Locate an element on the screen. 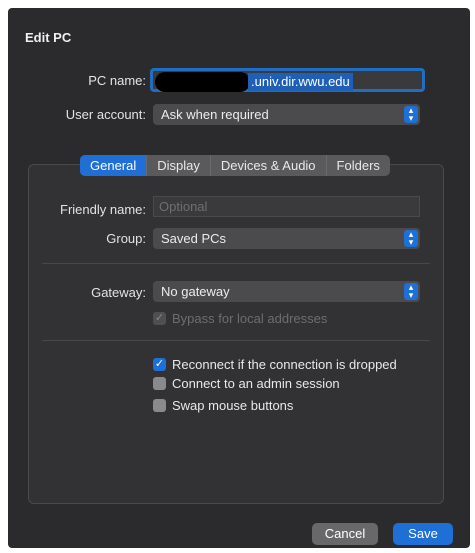 The width and height of the screenshot is (475, 553). reconnect-checkbox: ✓ Reconnect if the connection is dropped is located at coordinates (275, 364).